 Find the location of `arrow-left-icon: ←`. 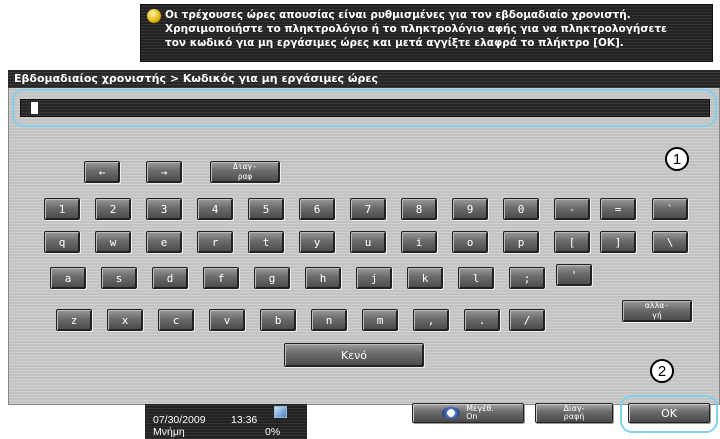

arrow-left-icon: ← is located at coordinates (102, 172).